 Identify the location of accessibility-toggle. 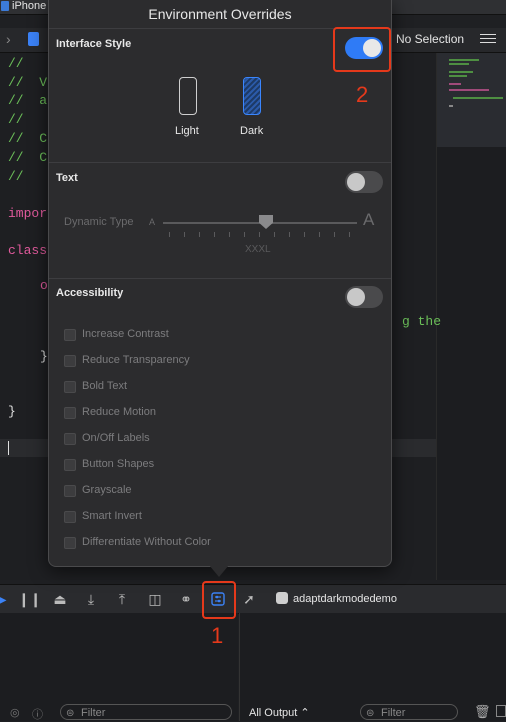
(364, 297).